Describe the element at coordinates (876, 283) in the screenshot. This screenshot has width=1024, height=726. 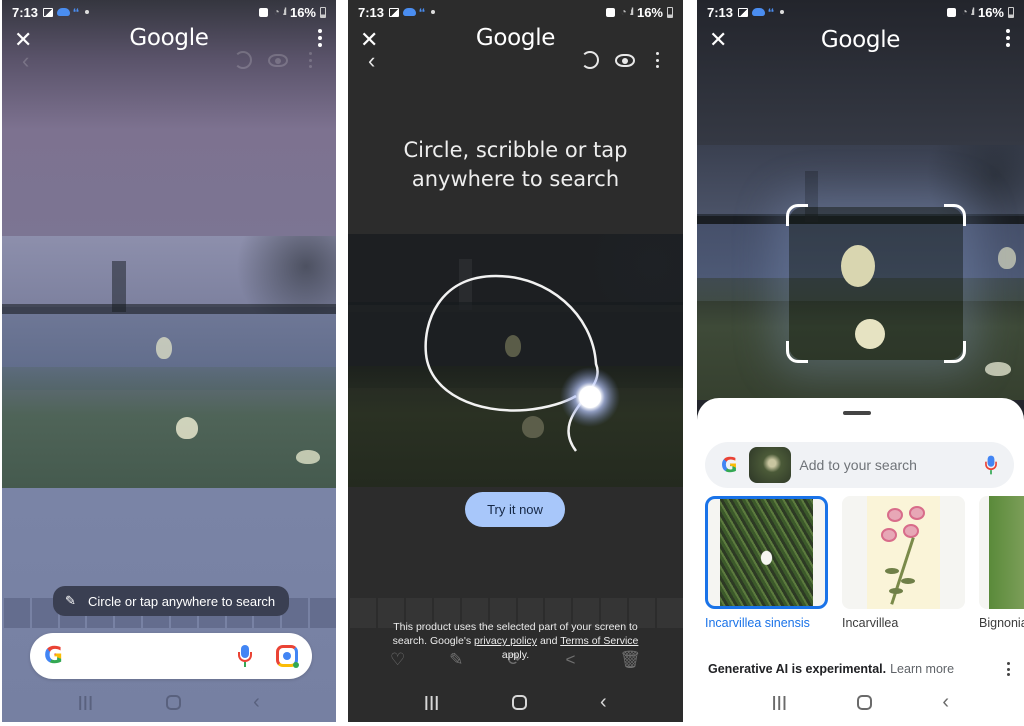
I see `selection-box` at that location.